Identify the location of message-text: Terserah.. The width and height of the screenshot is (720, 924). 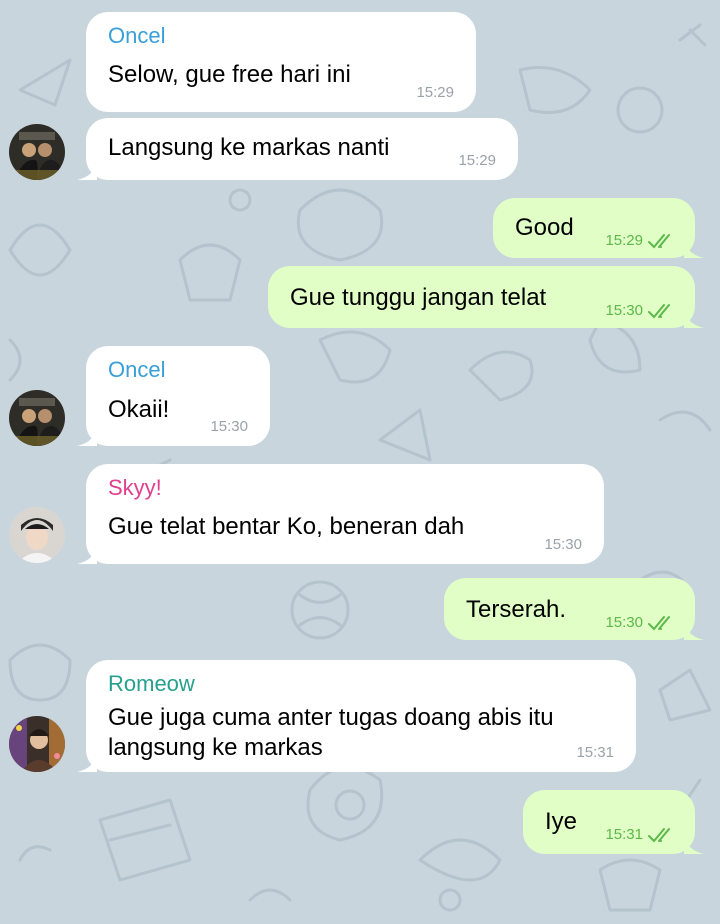
(516, 609).